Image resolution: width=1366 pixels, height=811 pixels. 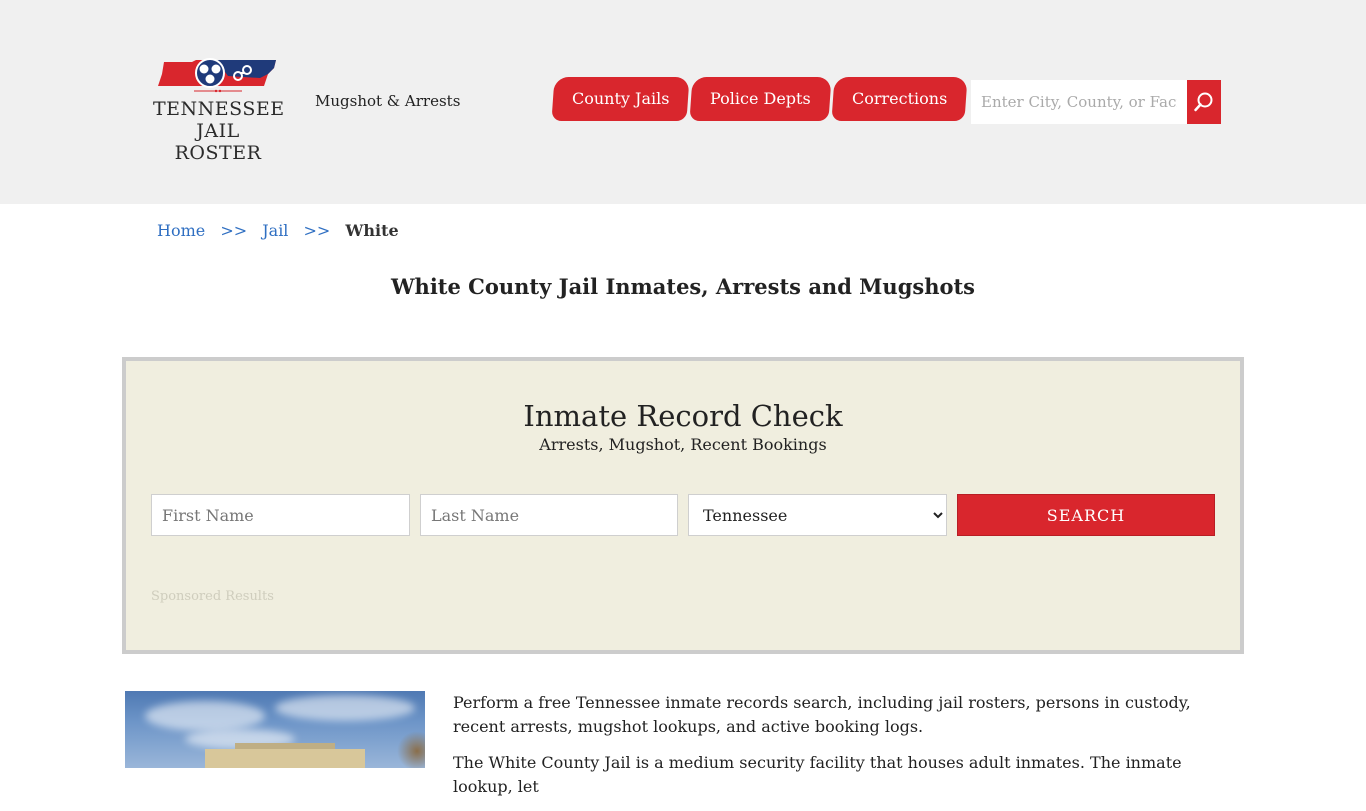 I want to click on photo-building, so click(x=285, y=758).